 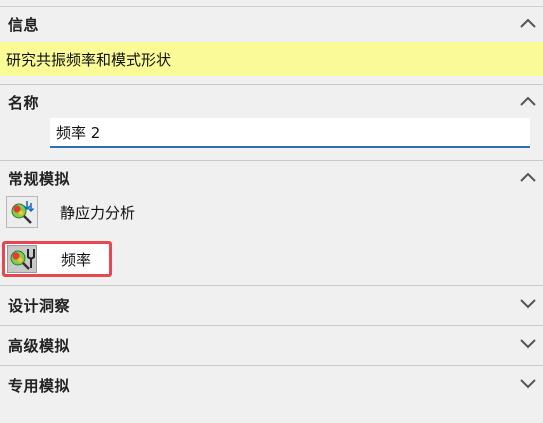 What do you see at coordinates (22, 259) in the screenshot?
I see `frequency-icon` at bounding box center [22, 259].